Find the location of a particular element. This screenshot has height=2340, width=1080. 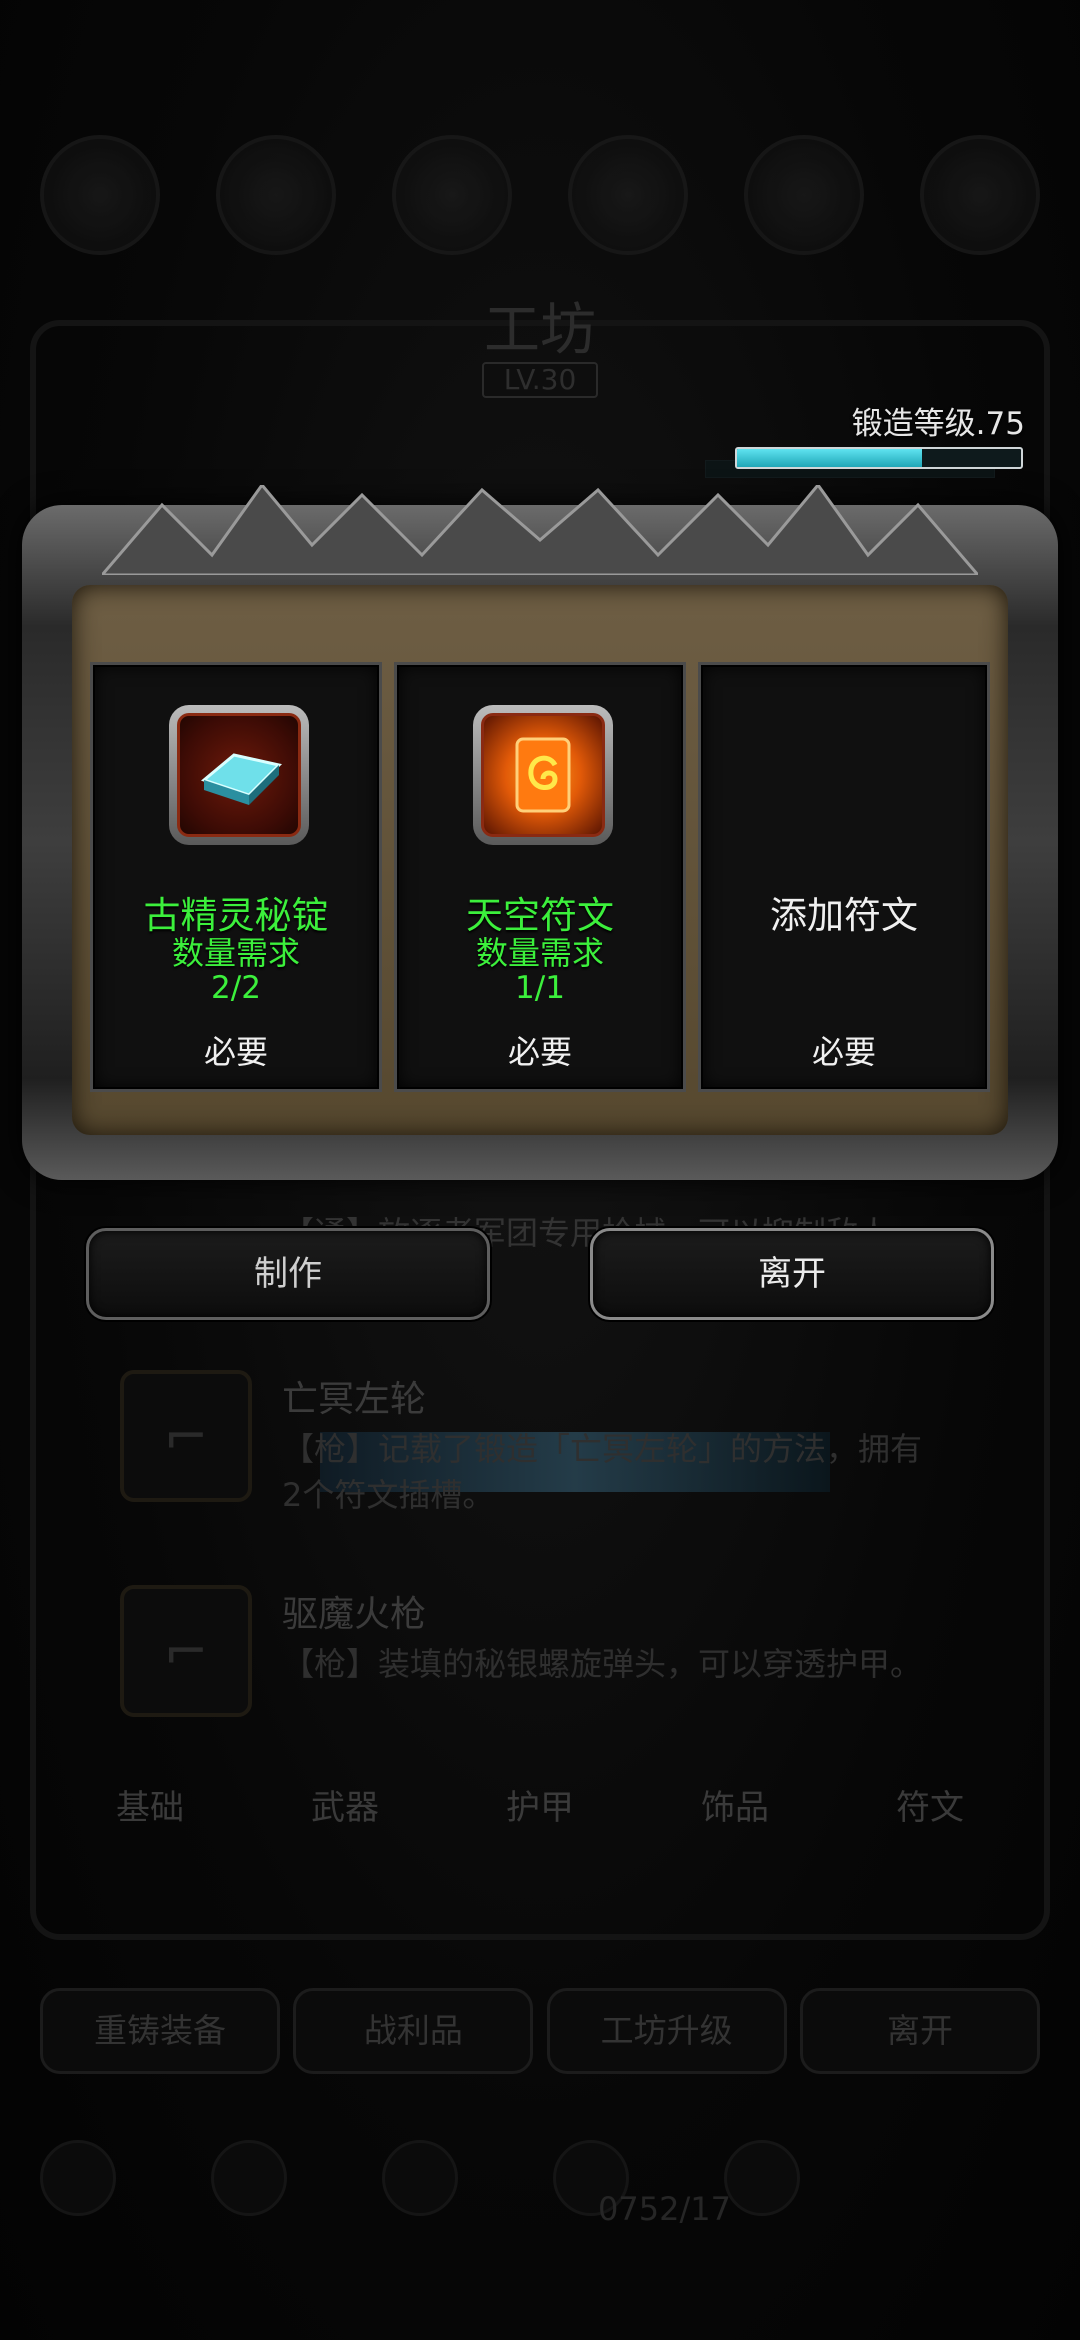

add-rune-slot: 添加符文 必要 is located at coordinates (844, 877).